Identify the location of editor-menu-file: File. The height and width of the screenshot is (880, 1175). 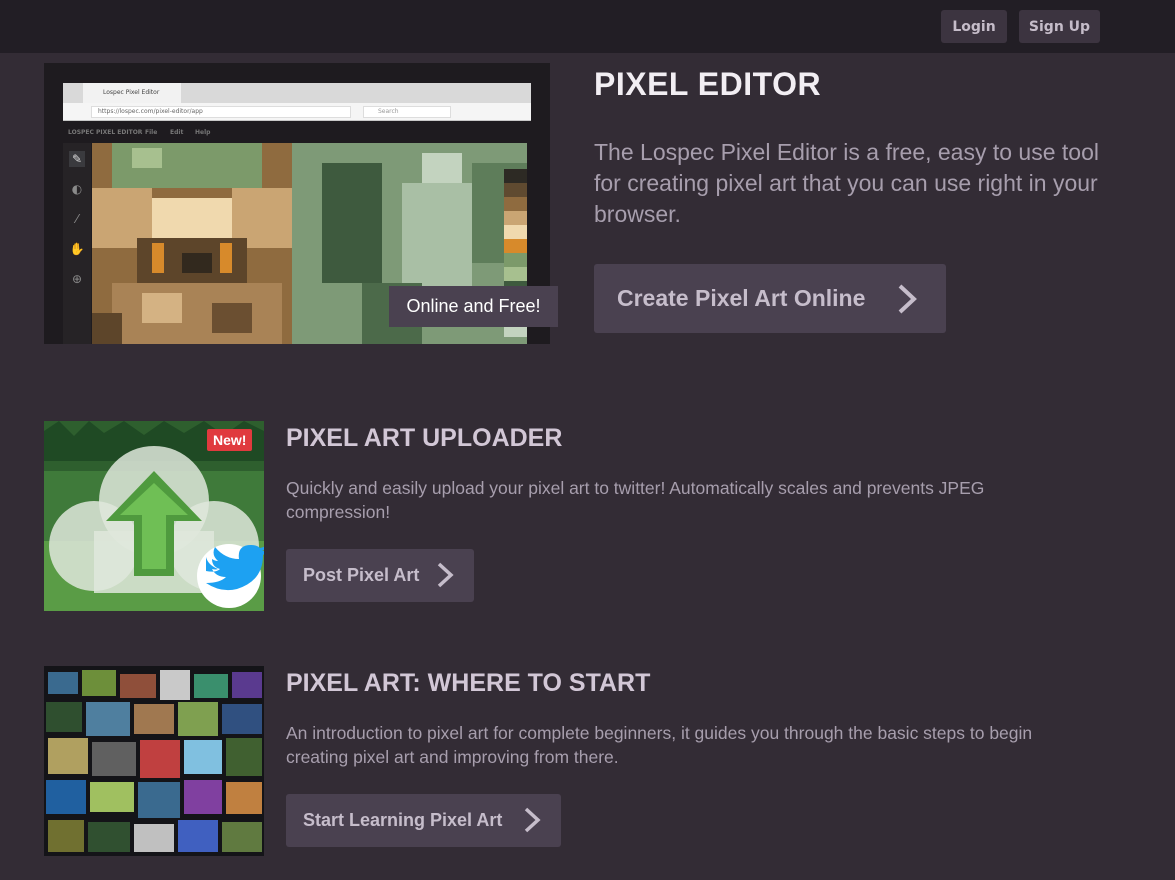
(151, 132).